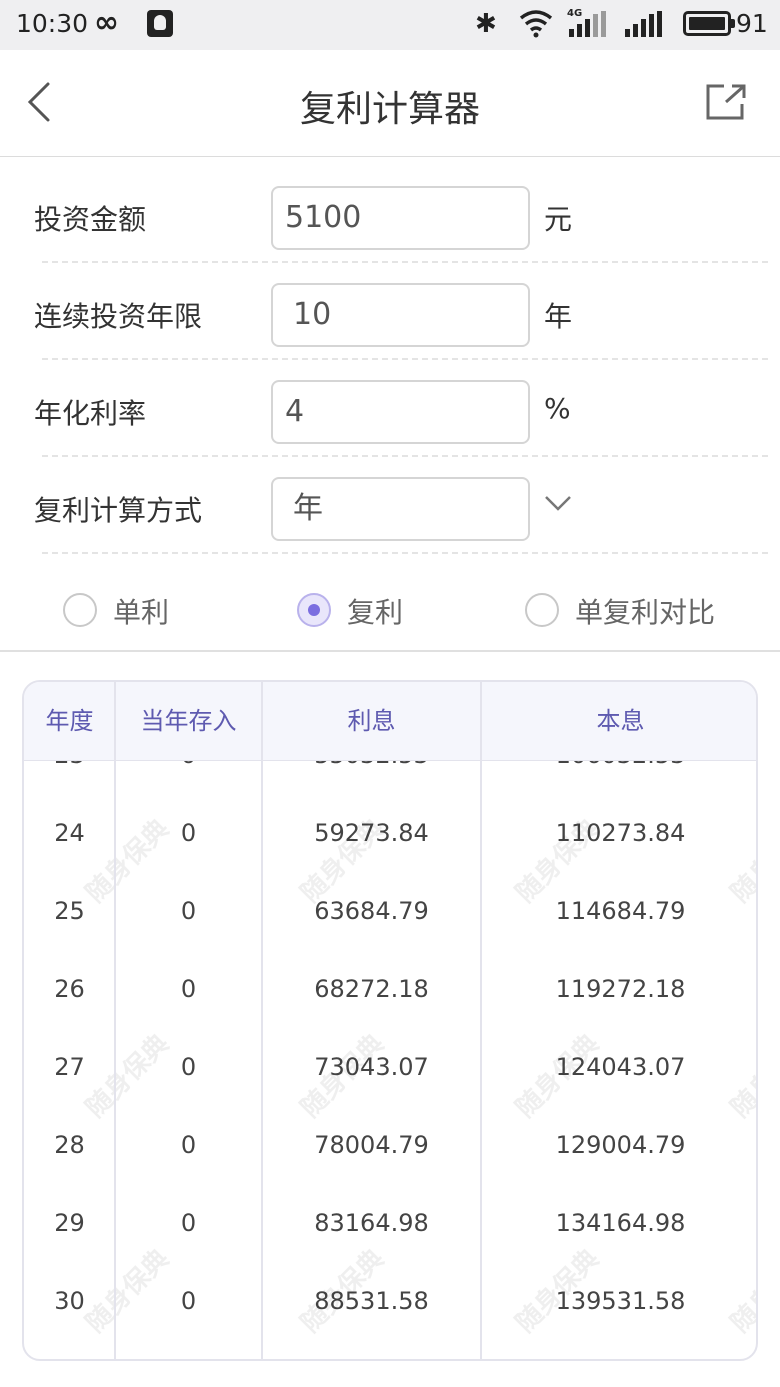 The image size is (780, 1387). Describe the element at coordinates (106, 22) in the screenshot. I see `infinity-icon: ∞` at that location.